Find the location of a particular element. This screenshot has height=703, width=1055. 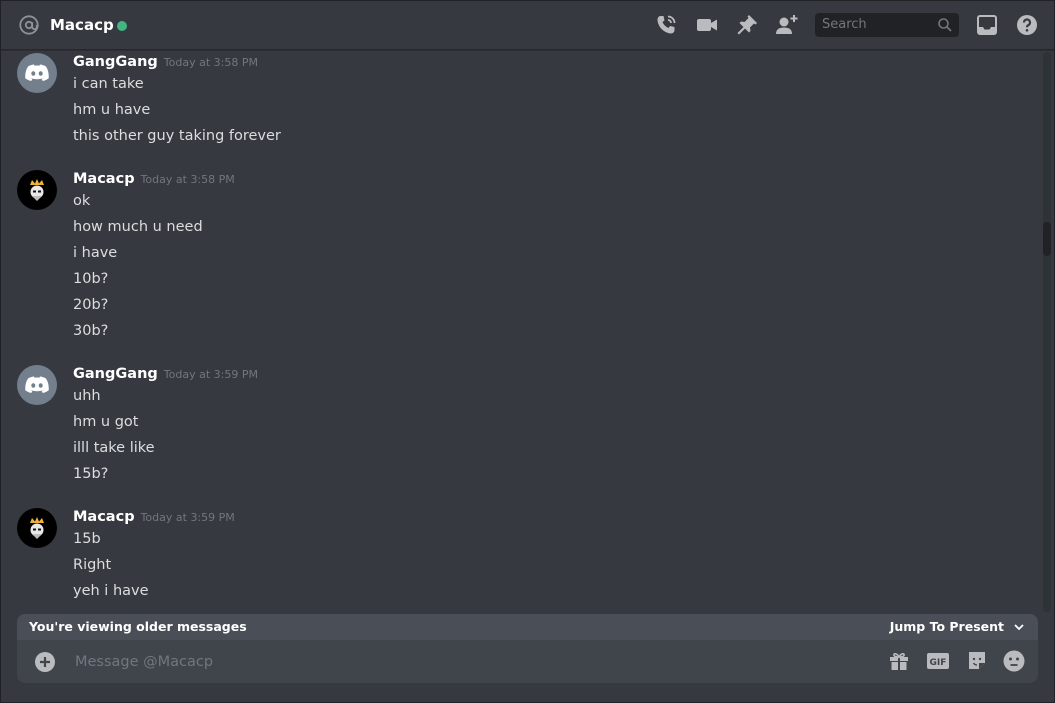

search-box: Search is located at coordinates (887, 25).